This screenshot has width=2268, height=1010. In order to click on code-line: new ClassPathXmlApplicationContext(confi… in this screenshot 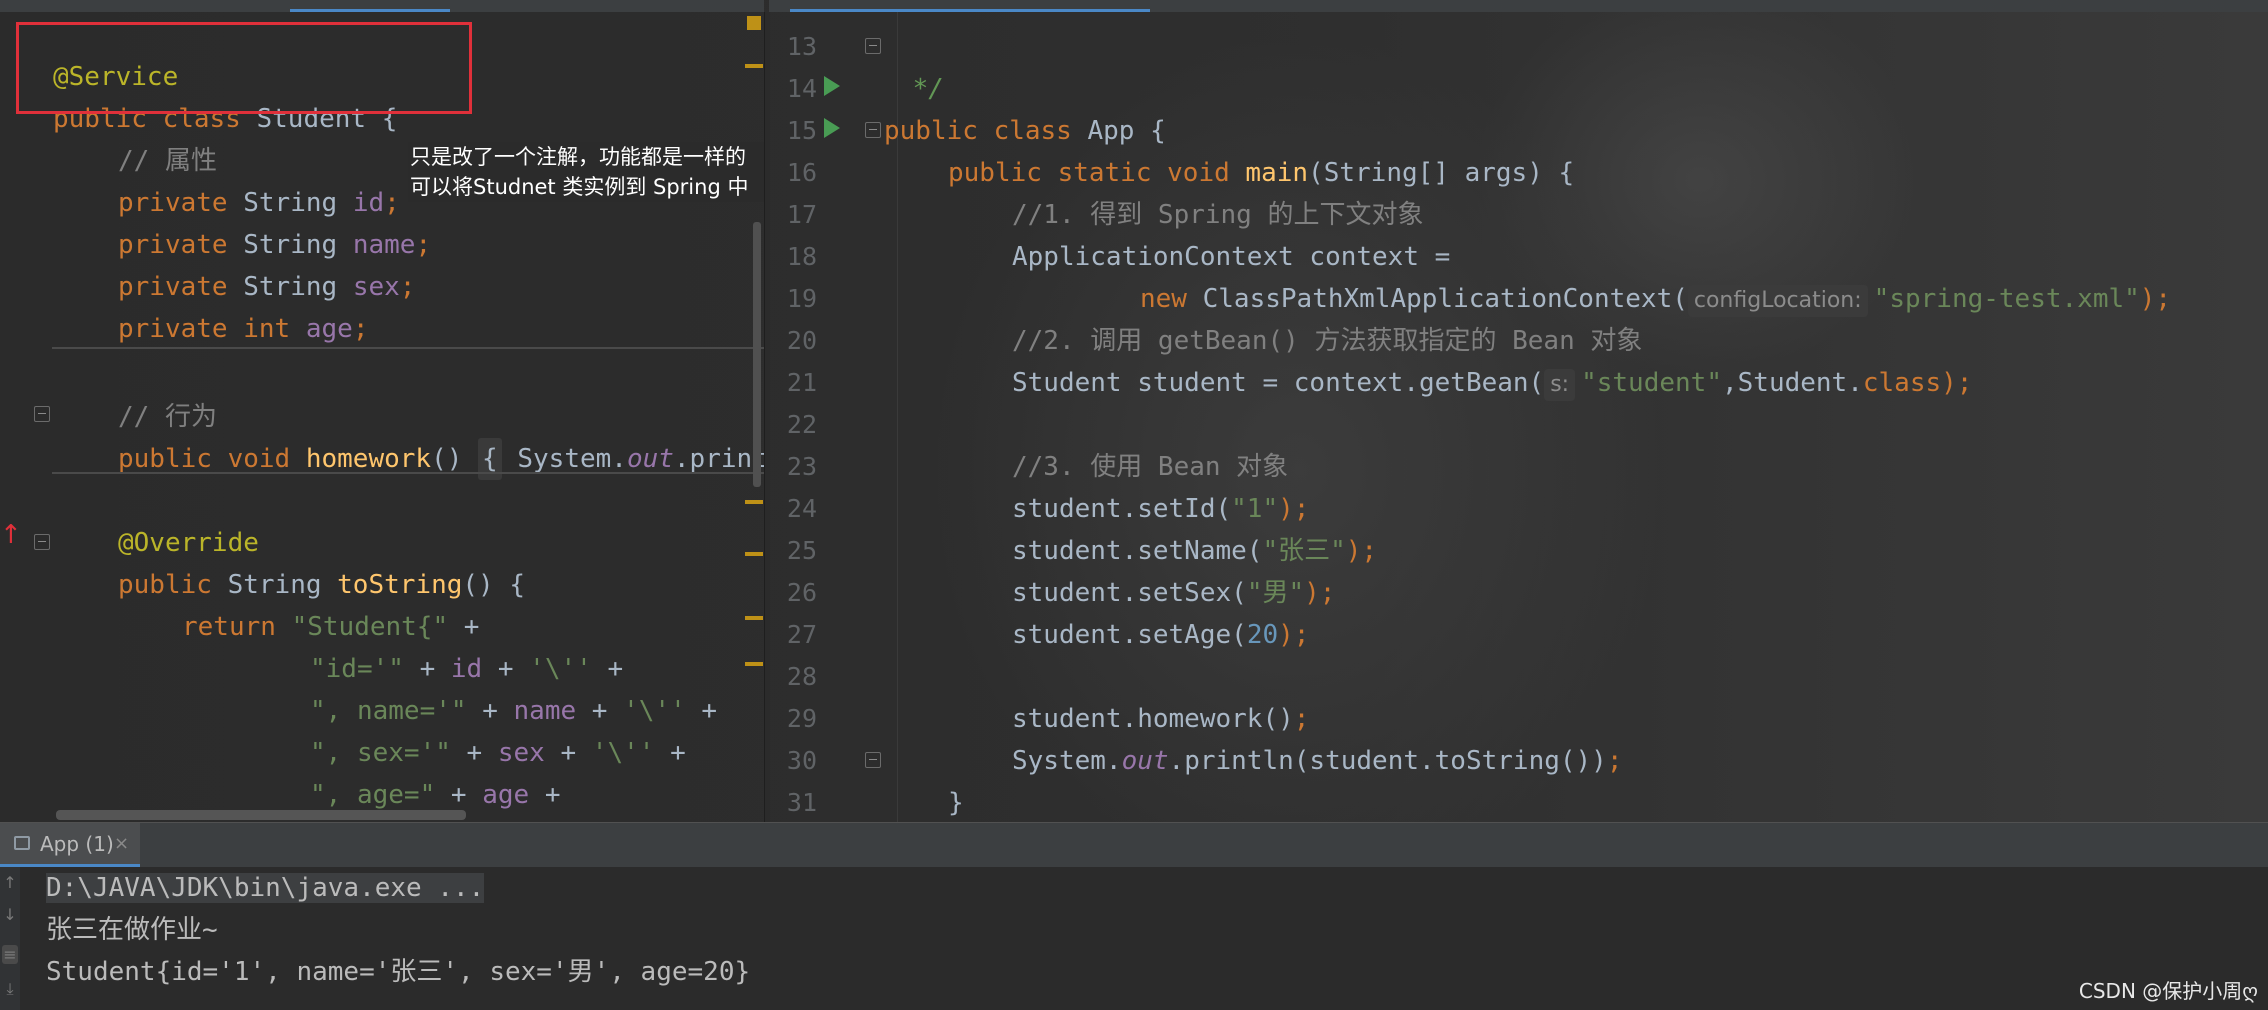, I will do `click(1470, 276)`.